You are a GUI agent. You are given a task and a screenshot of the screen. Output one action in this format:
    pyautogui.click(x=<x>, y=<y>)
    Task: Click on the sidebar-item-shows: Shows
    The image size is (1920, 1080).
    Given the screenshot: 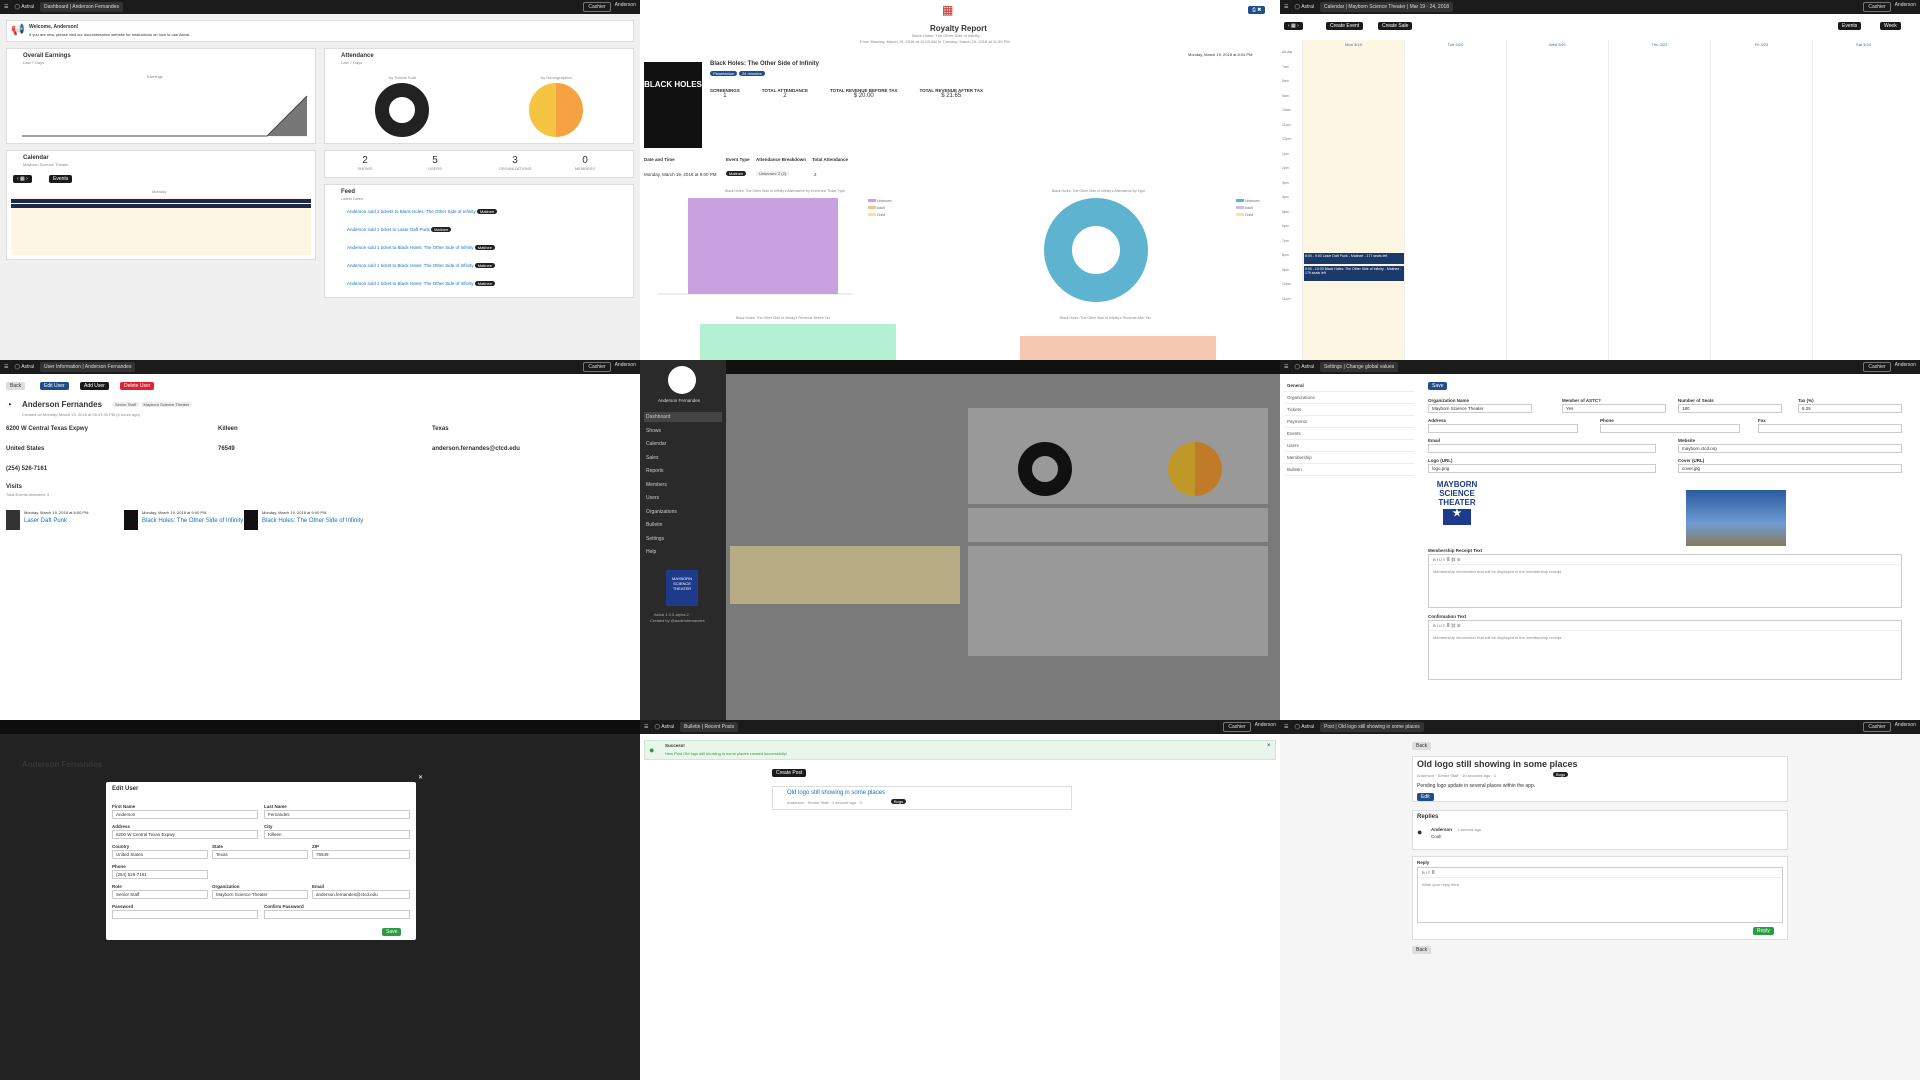 What is the action you would take?
    pyautogui.click(x=683, y=431)
    